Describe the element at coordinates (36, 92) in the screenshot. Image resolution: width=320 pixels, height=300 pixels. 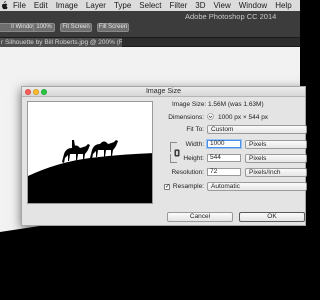
I see `minimize-window-icon` at that location.